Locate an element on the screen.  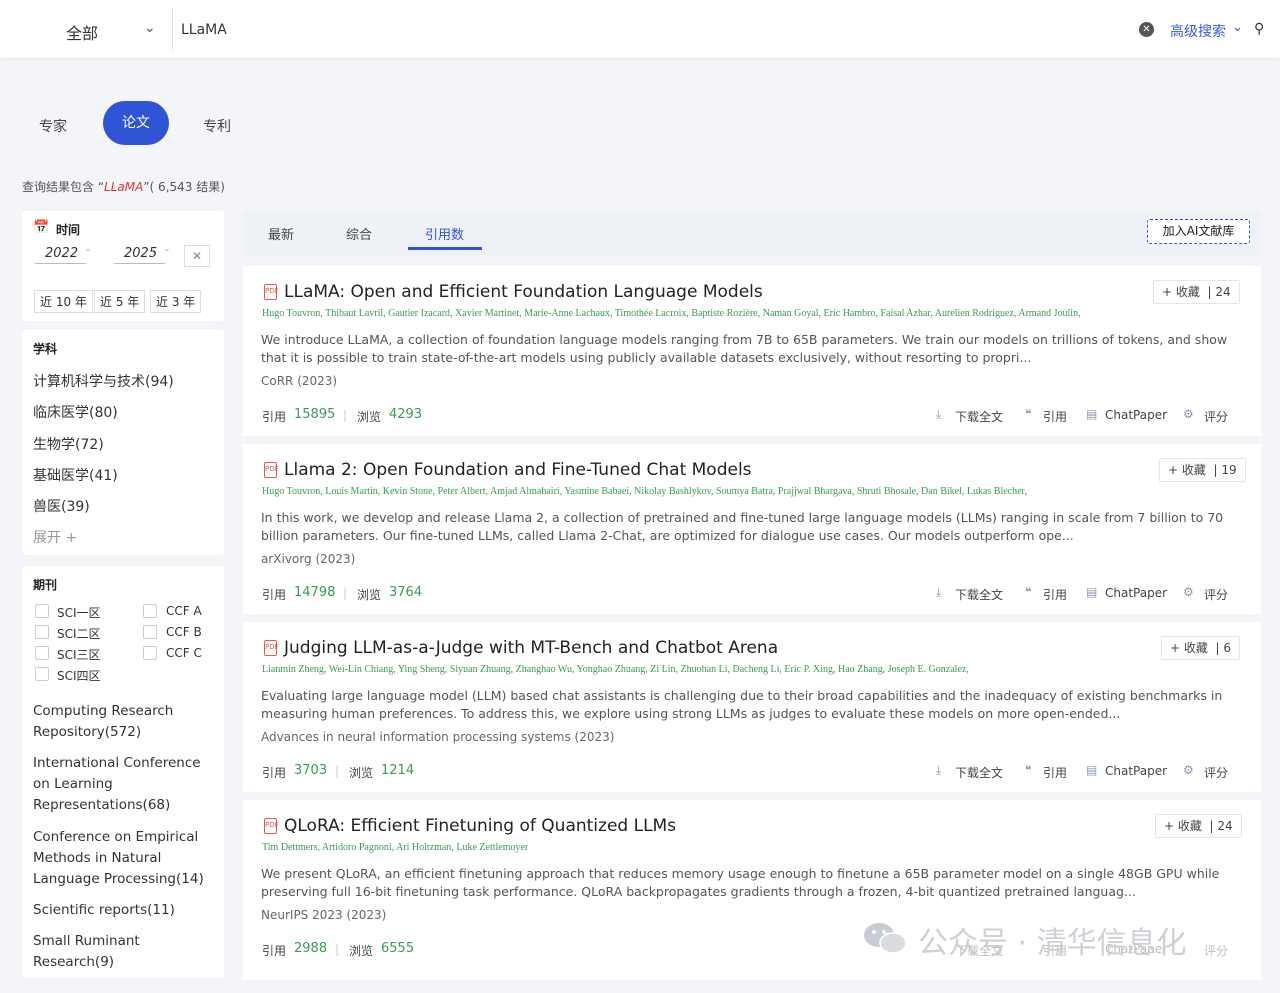
expand-subjects-button: 展开 + is located at coordinates (55, 537).